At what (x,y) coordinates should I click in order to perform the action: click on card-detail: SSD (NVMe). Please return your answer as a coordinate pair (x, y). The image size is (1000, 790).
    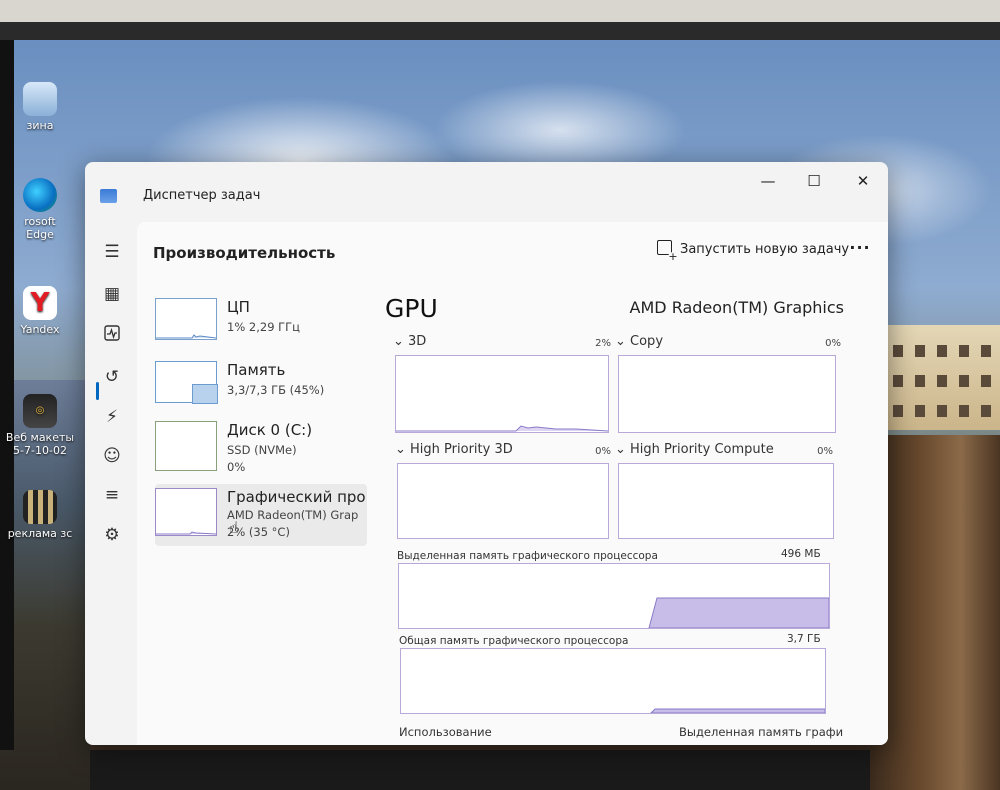
    Looking at the image, I should click on (262, 450).